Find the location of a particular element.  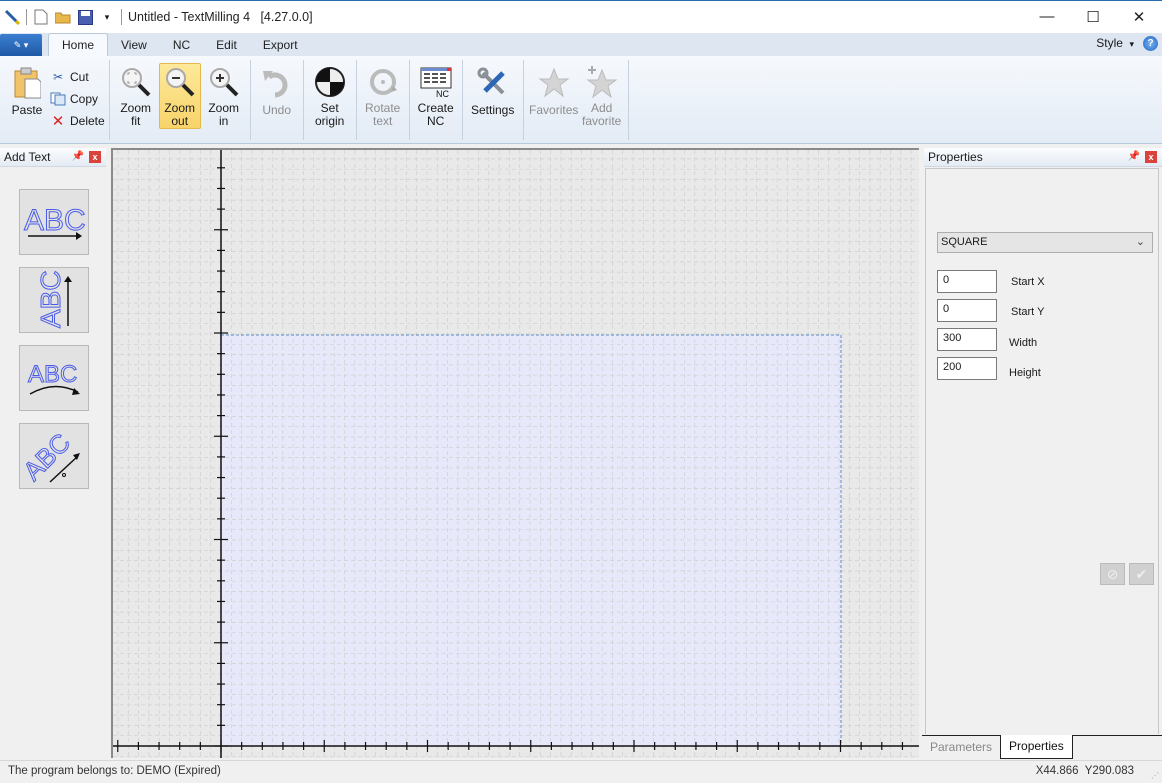

width-field: 300 is located at coordinates (967, 339).